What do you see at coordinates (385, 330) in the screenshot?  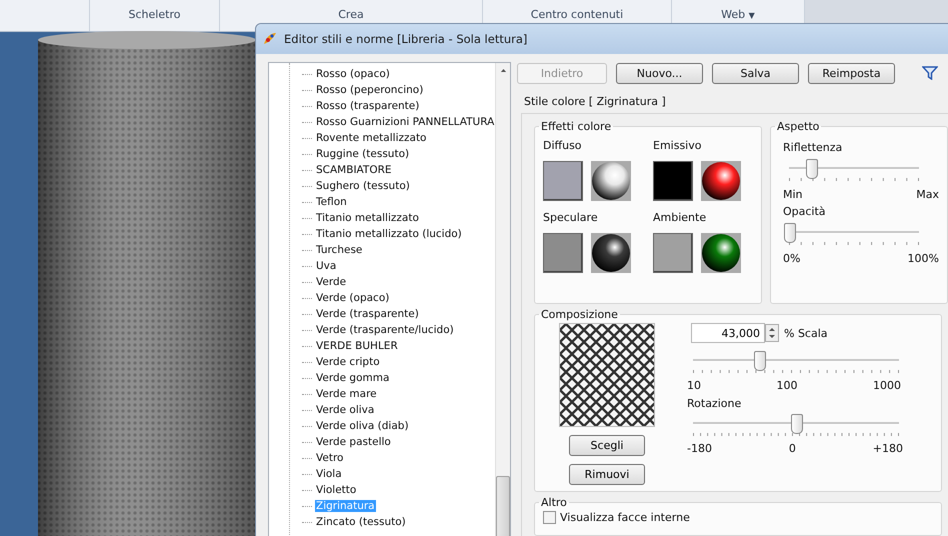 I see `tree-item: Verde (trasparente/lucido)` at bounding box center [385, 330].